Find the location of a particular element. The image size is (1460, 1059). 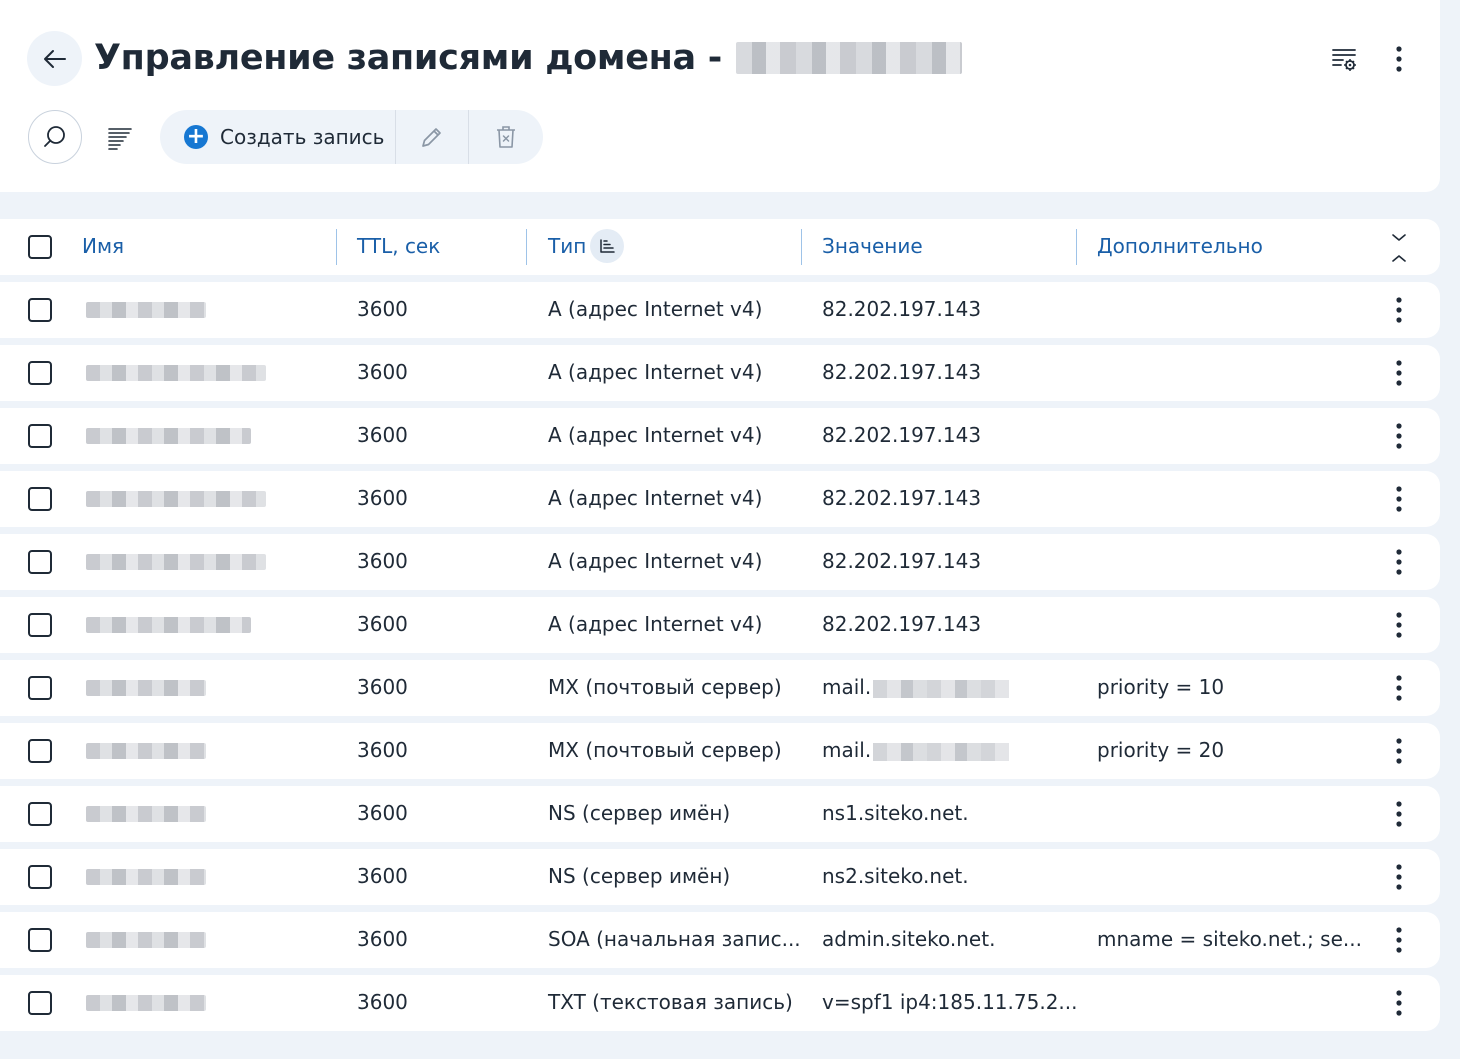

sort-button is located at coordinates (607, 246).